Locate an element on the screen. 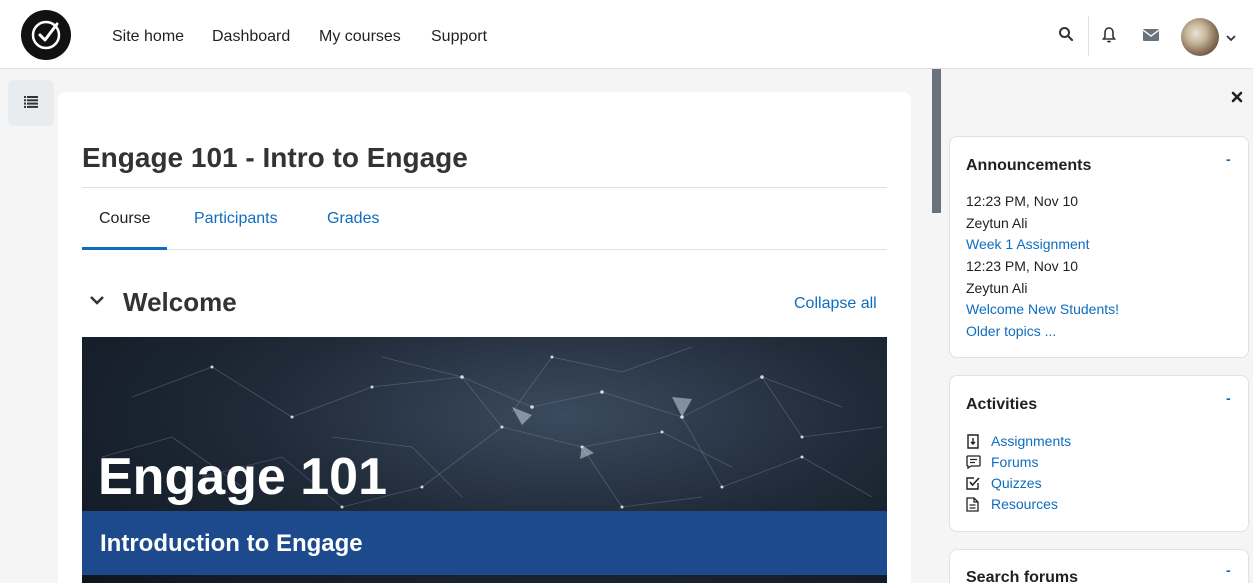  activity-label: Forums is located at coordinates (1015, 462).